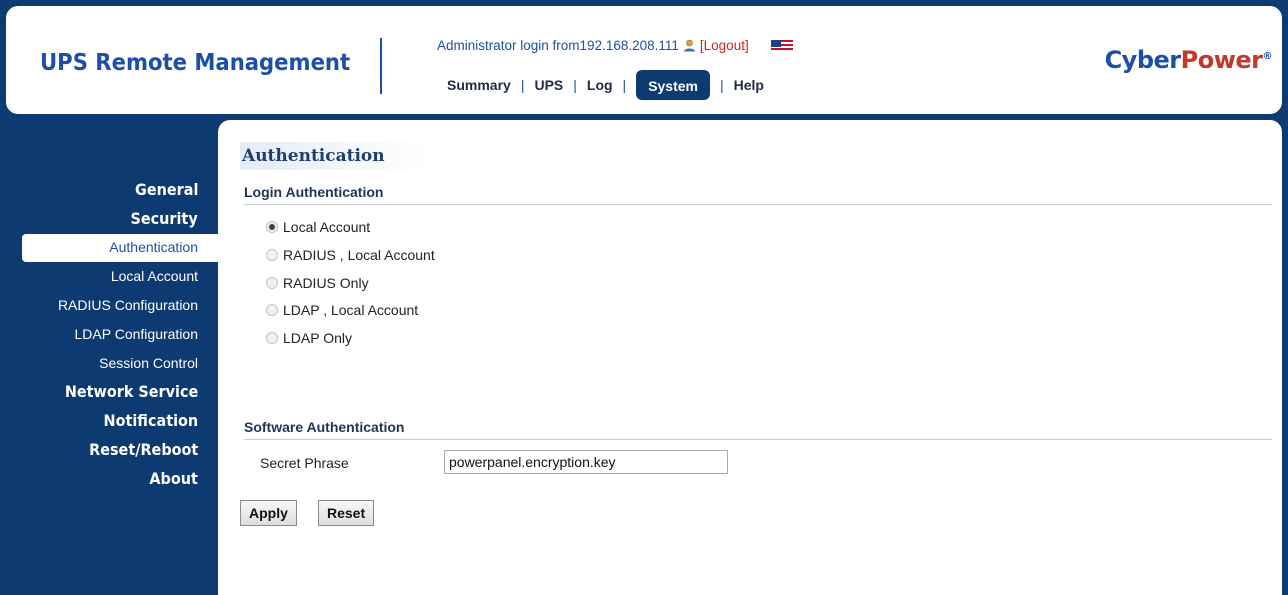 The width and height of the screenshot is (1288, 595). I want to click on sidebar-item-about: About, so click(174, 478).